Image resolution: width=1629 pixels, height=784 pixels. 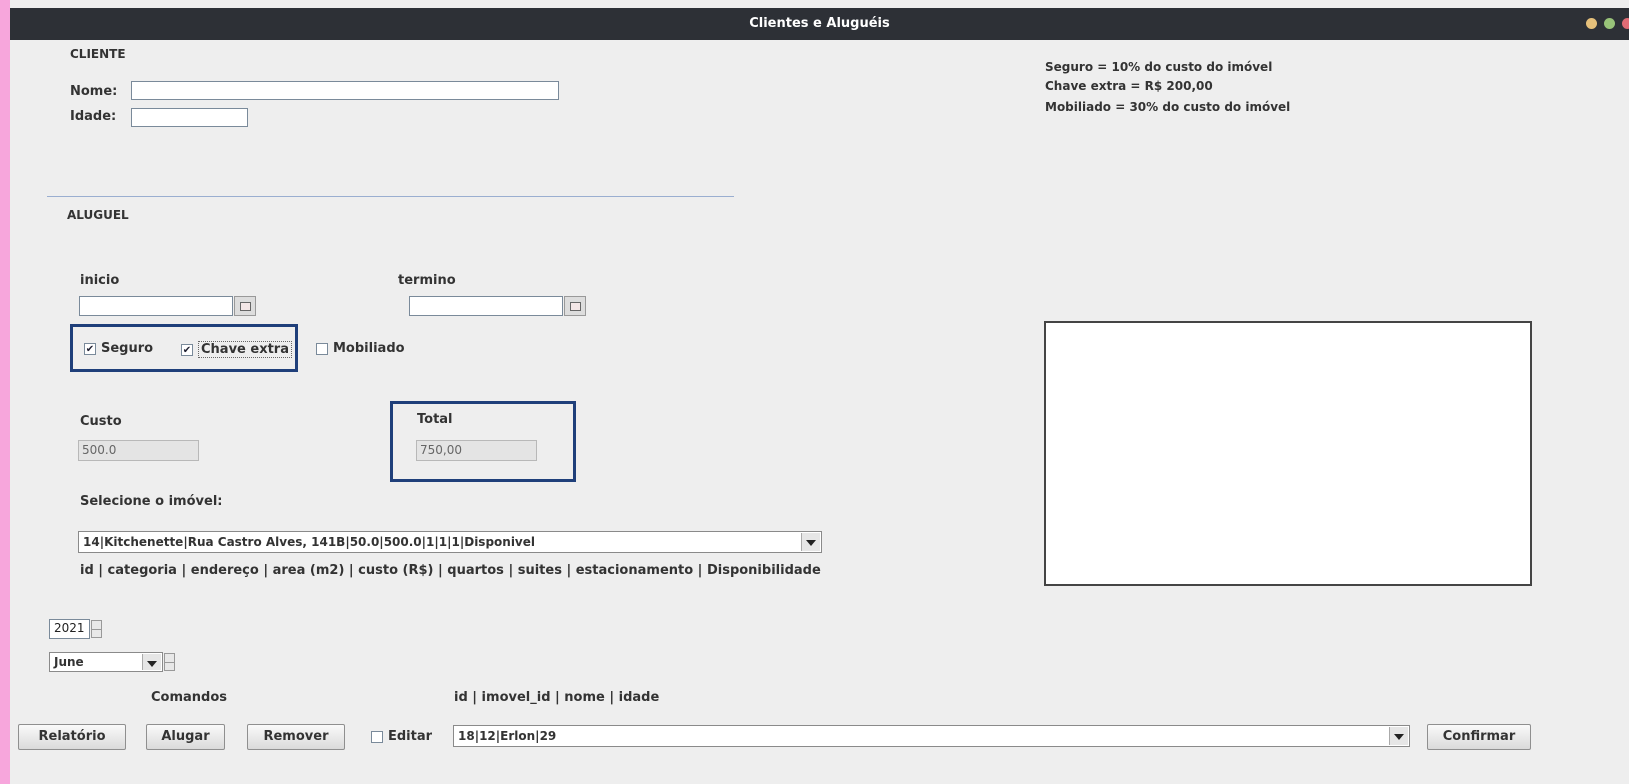 I want to click on month-chevron-icon, so click(x=151, y=662).